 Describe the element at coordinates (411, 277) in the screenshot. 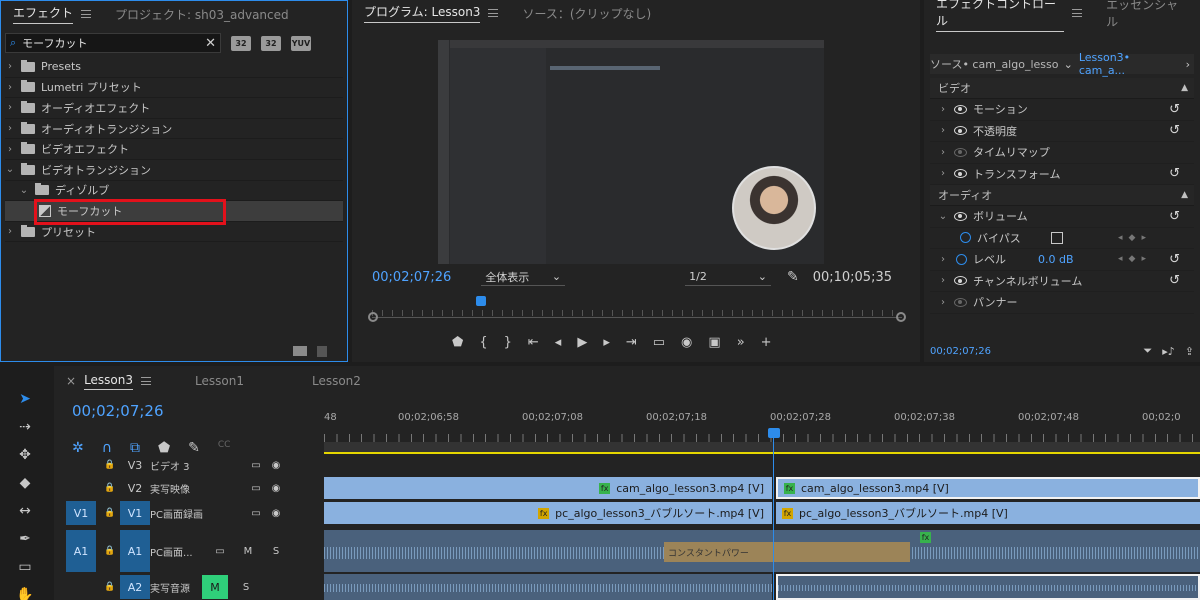

I see `current-timecode: 00;02;07;26` at that location.